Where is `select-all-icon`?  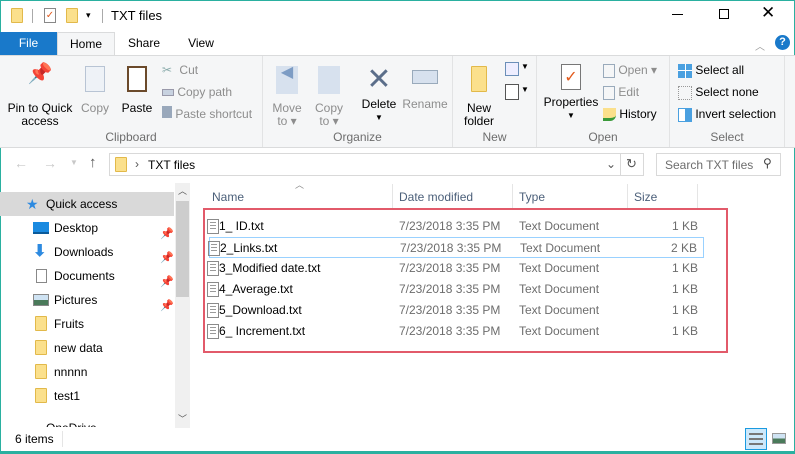 select-all-icon is located at coordinates (685, 70).